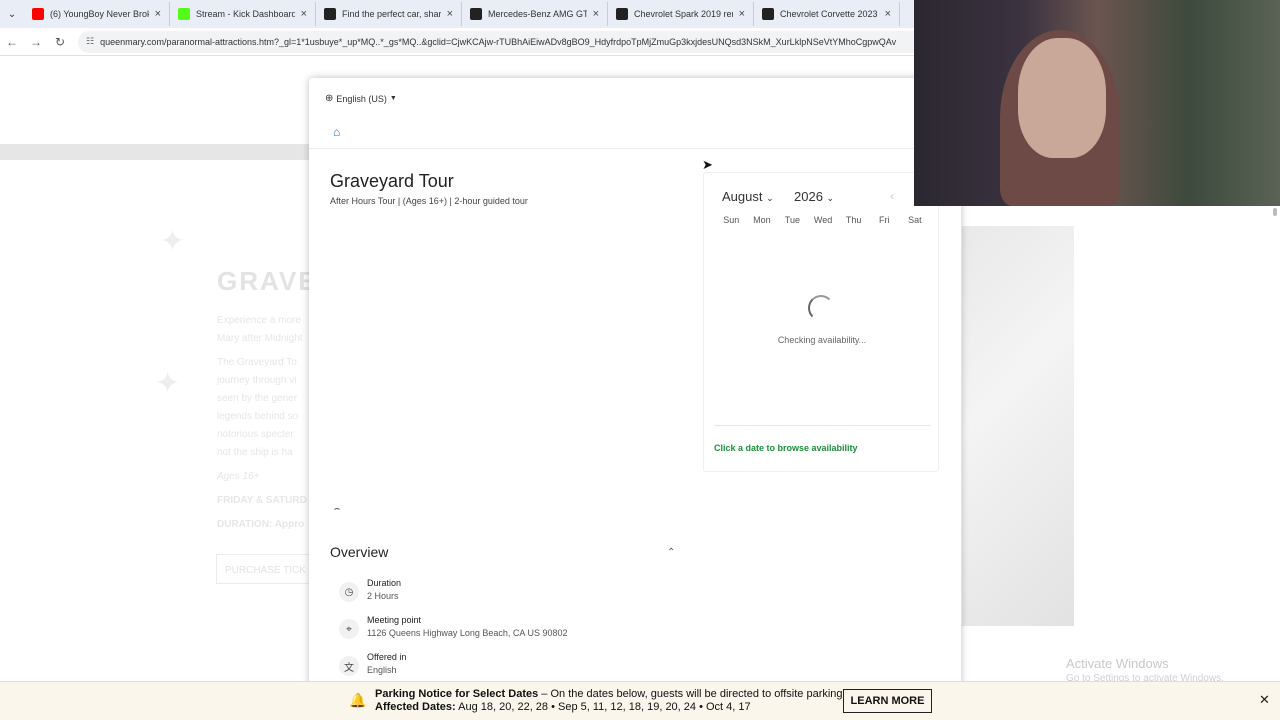 This screenshot has width=1280, height=720. Describe the element at coordinates (762, 220) in the screenshot. I see `weekday-label: Mon` at that location.